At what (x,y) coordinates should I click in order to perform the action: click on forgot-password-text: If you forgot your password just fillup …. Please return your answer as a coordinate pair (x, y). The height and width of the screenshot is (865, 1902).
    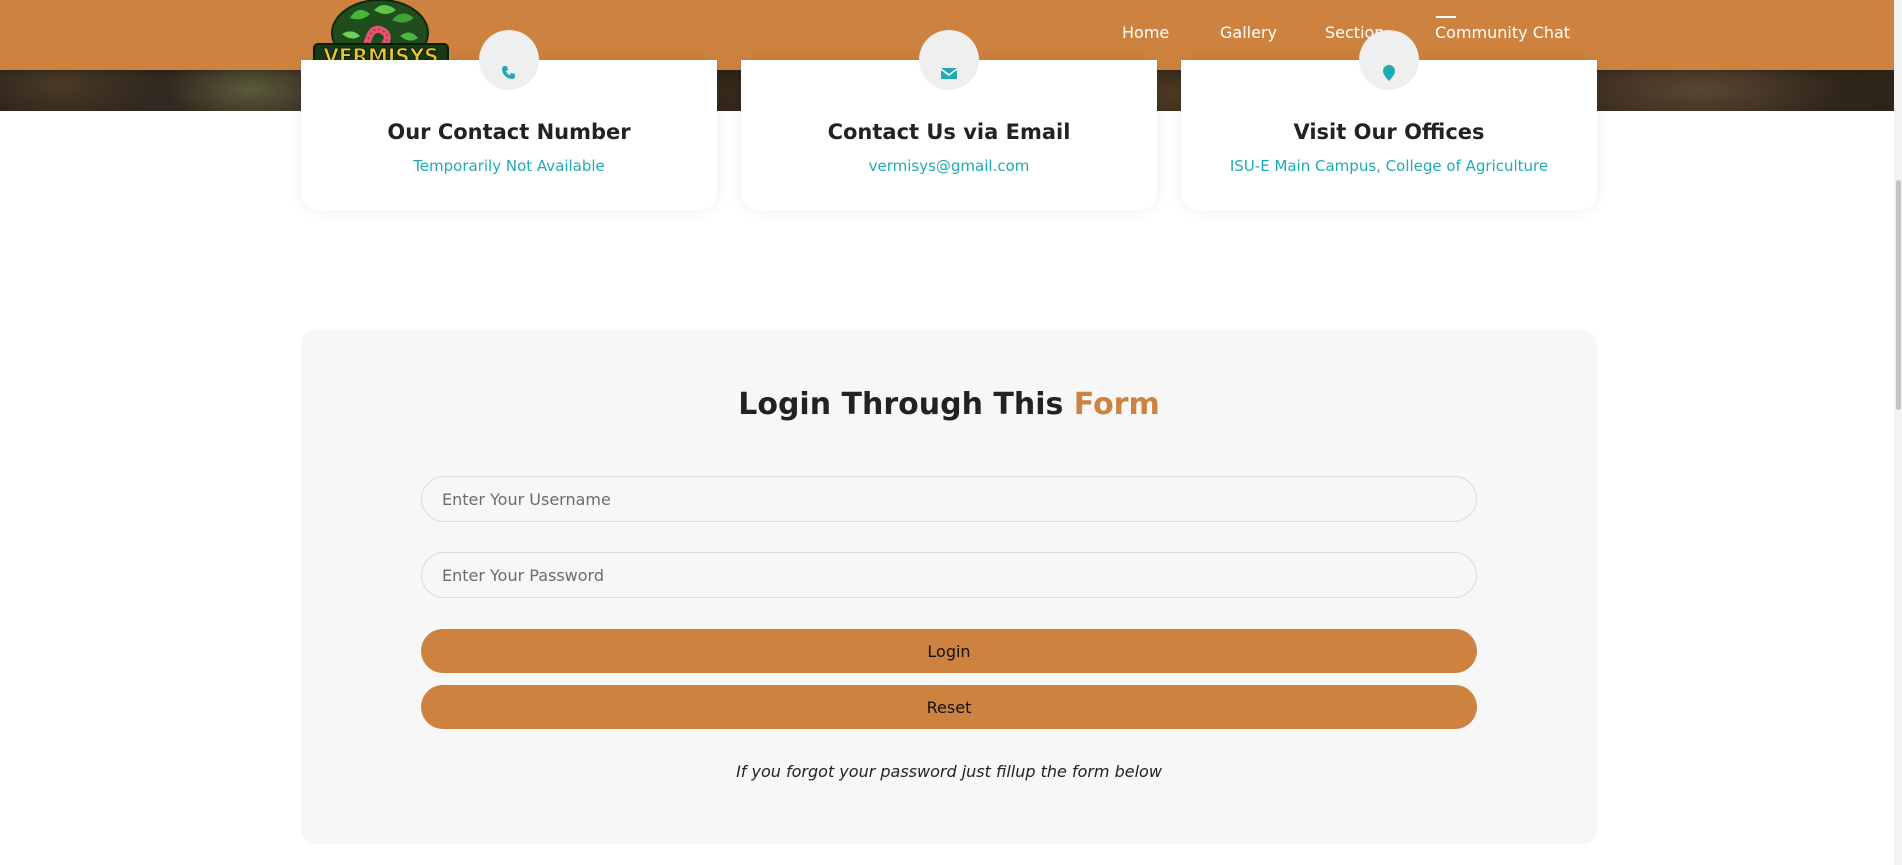
    Looking at the image, I should click on (949, 771).